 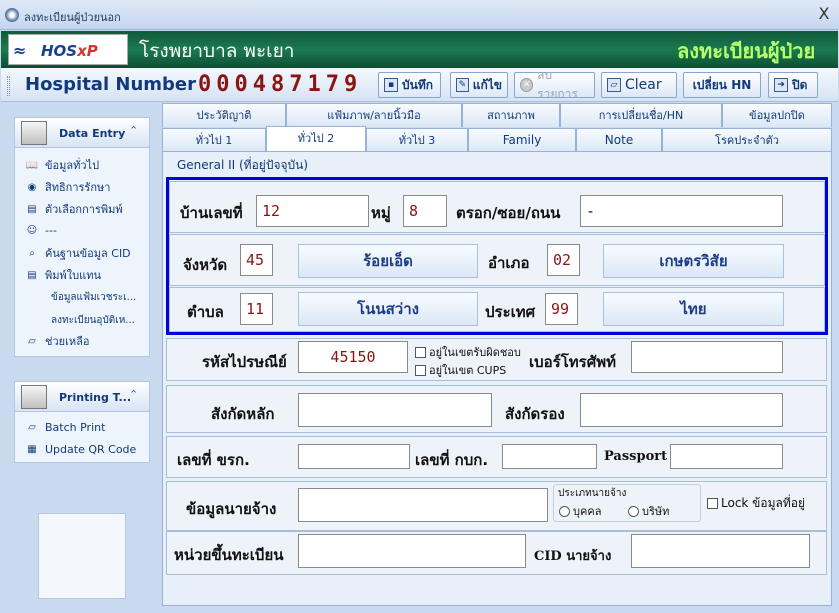 What do you see at coordinates (316, 139) in the screenshot?
I see `tab-general-2: ทั่วไป 2` at bounding box center [316, 139].